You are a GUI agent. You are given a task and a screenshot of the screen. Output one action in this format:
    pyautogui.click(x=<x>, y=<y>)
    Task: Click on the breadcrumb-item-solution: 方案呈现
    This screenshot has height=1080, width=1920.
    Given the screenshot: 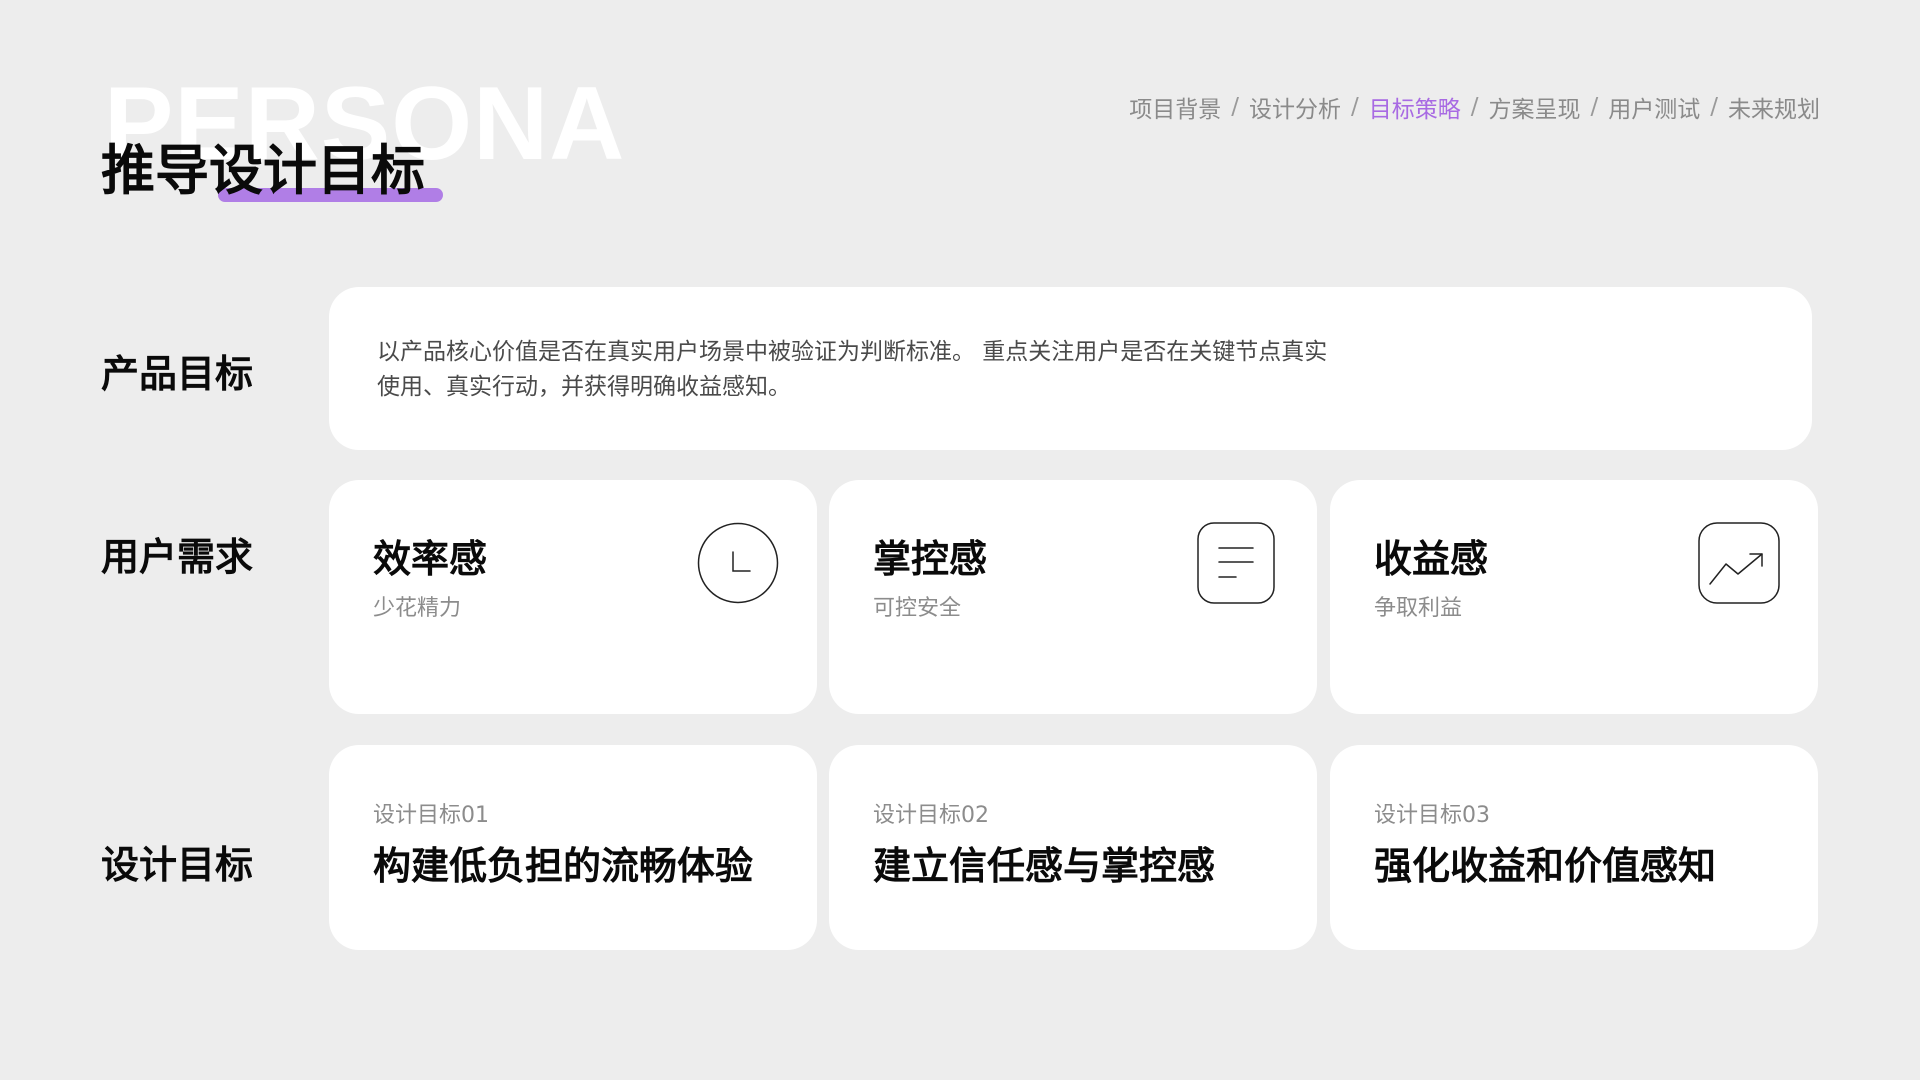 What is the action you would take?
    pyautogui.click(x=1535, y=107)
    